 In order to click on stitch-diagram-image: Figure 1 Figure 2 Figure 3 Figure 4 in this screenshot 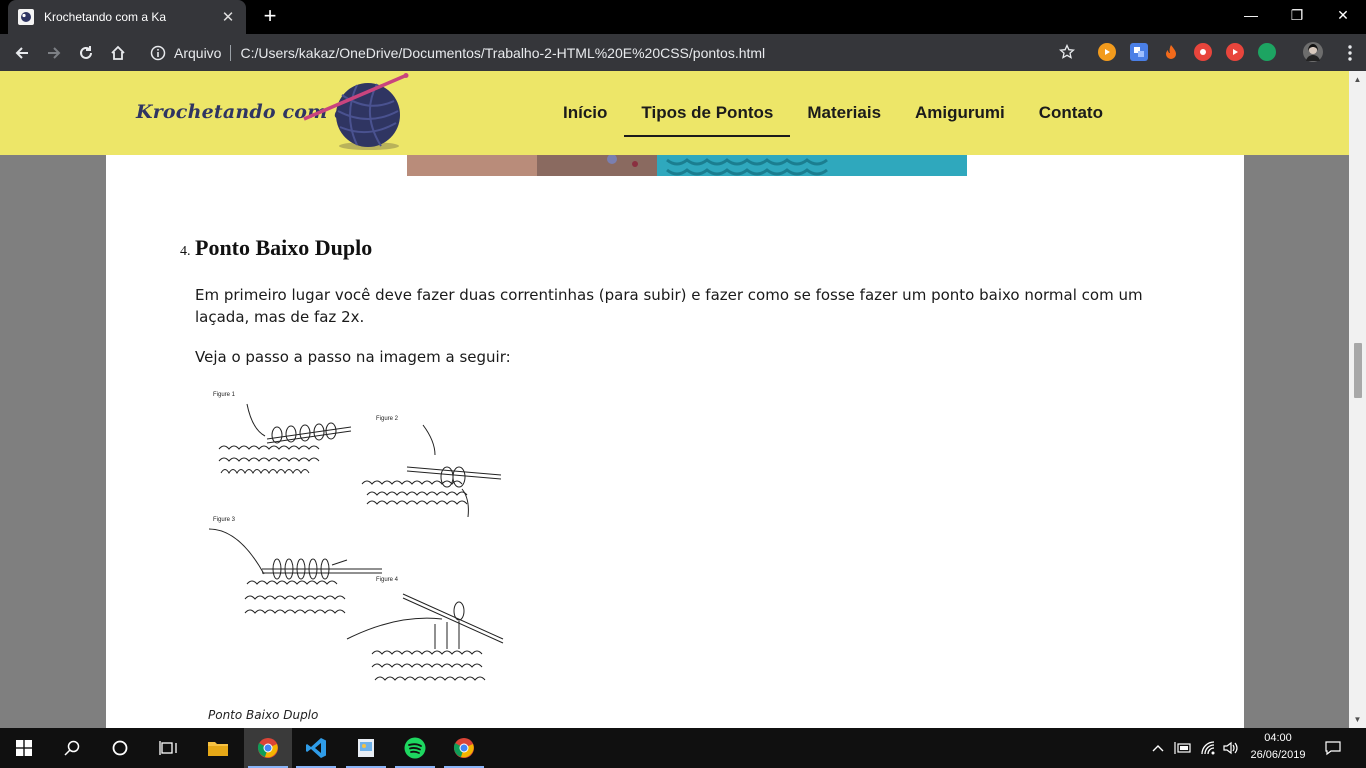, I will do `click(356, 536)`.